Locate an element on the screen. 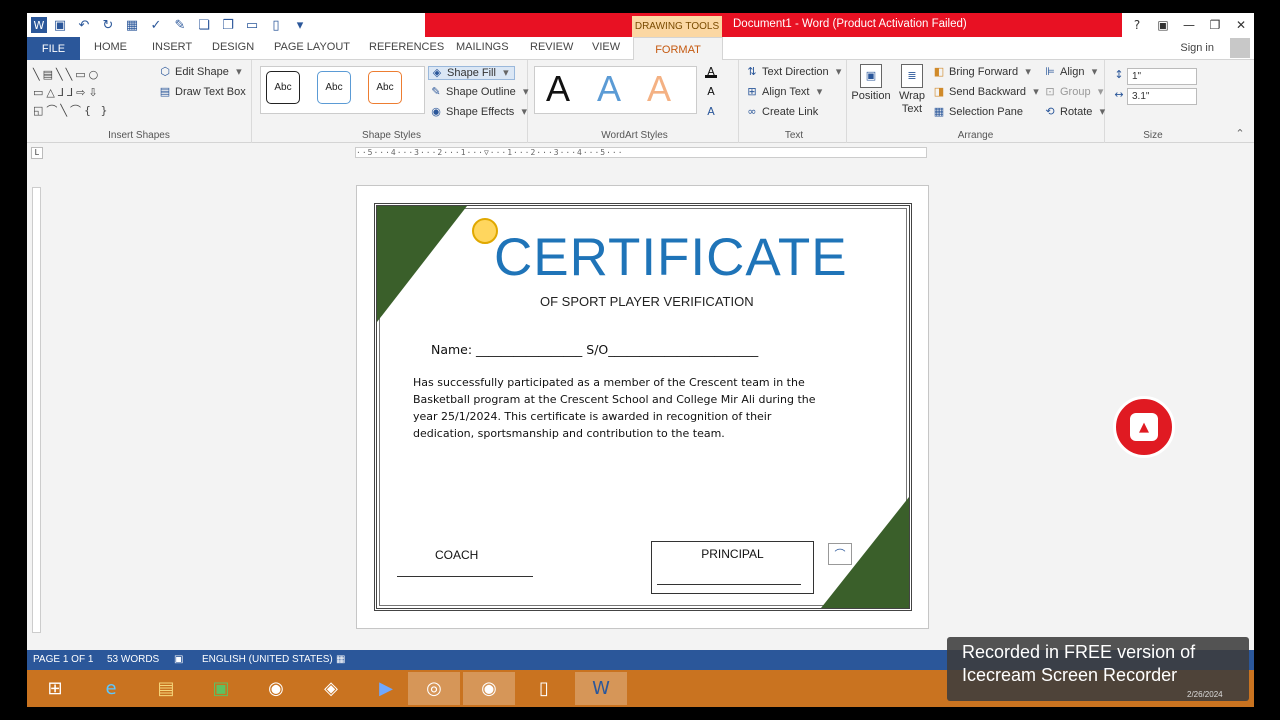 This screenshot has height=720, width=1280. internet-explorer-icon: e is located at coordinates (111, 688).